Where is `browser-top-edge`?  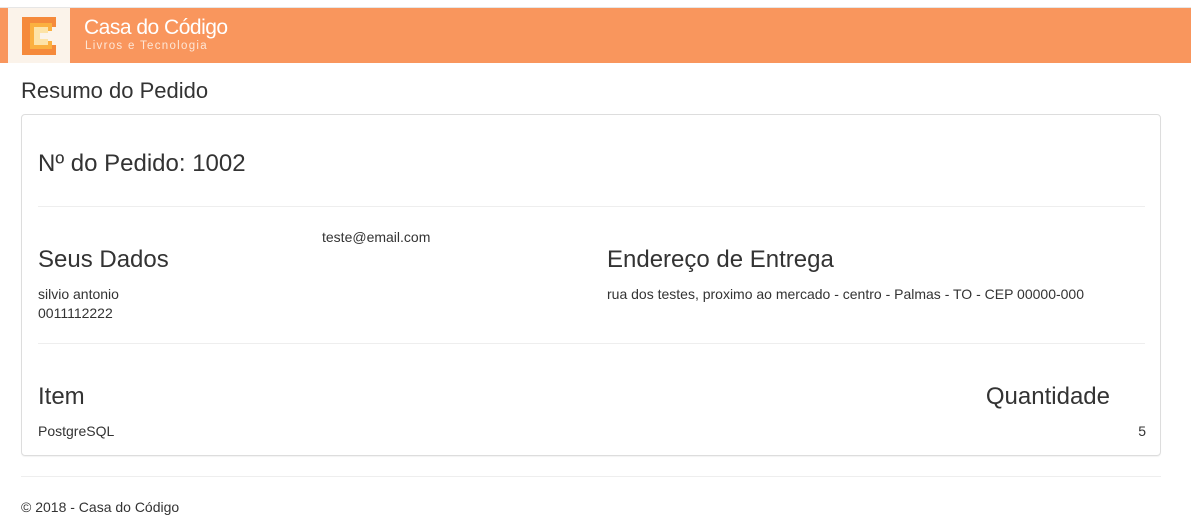
browser-top-edge is located at coordinates (595, 4).